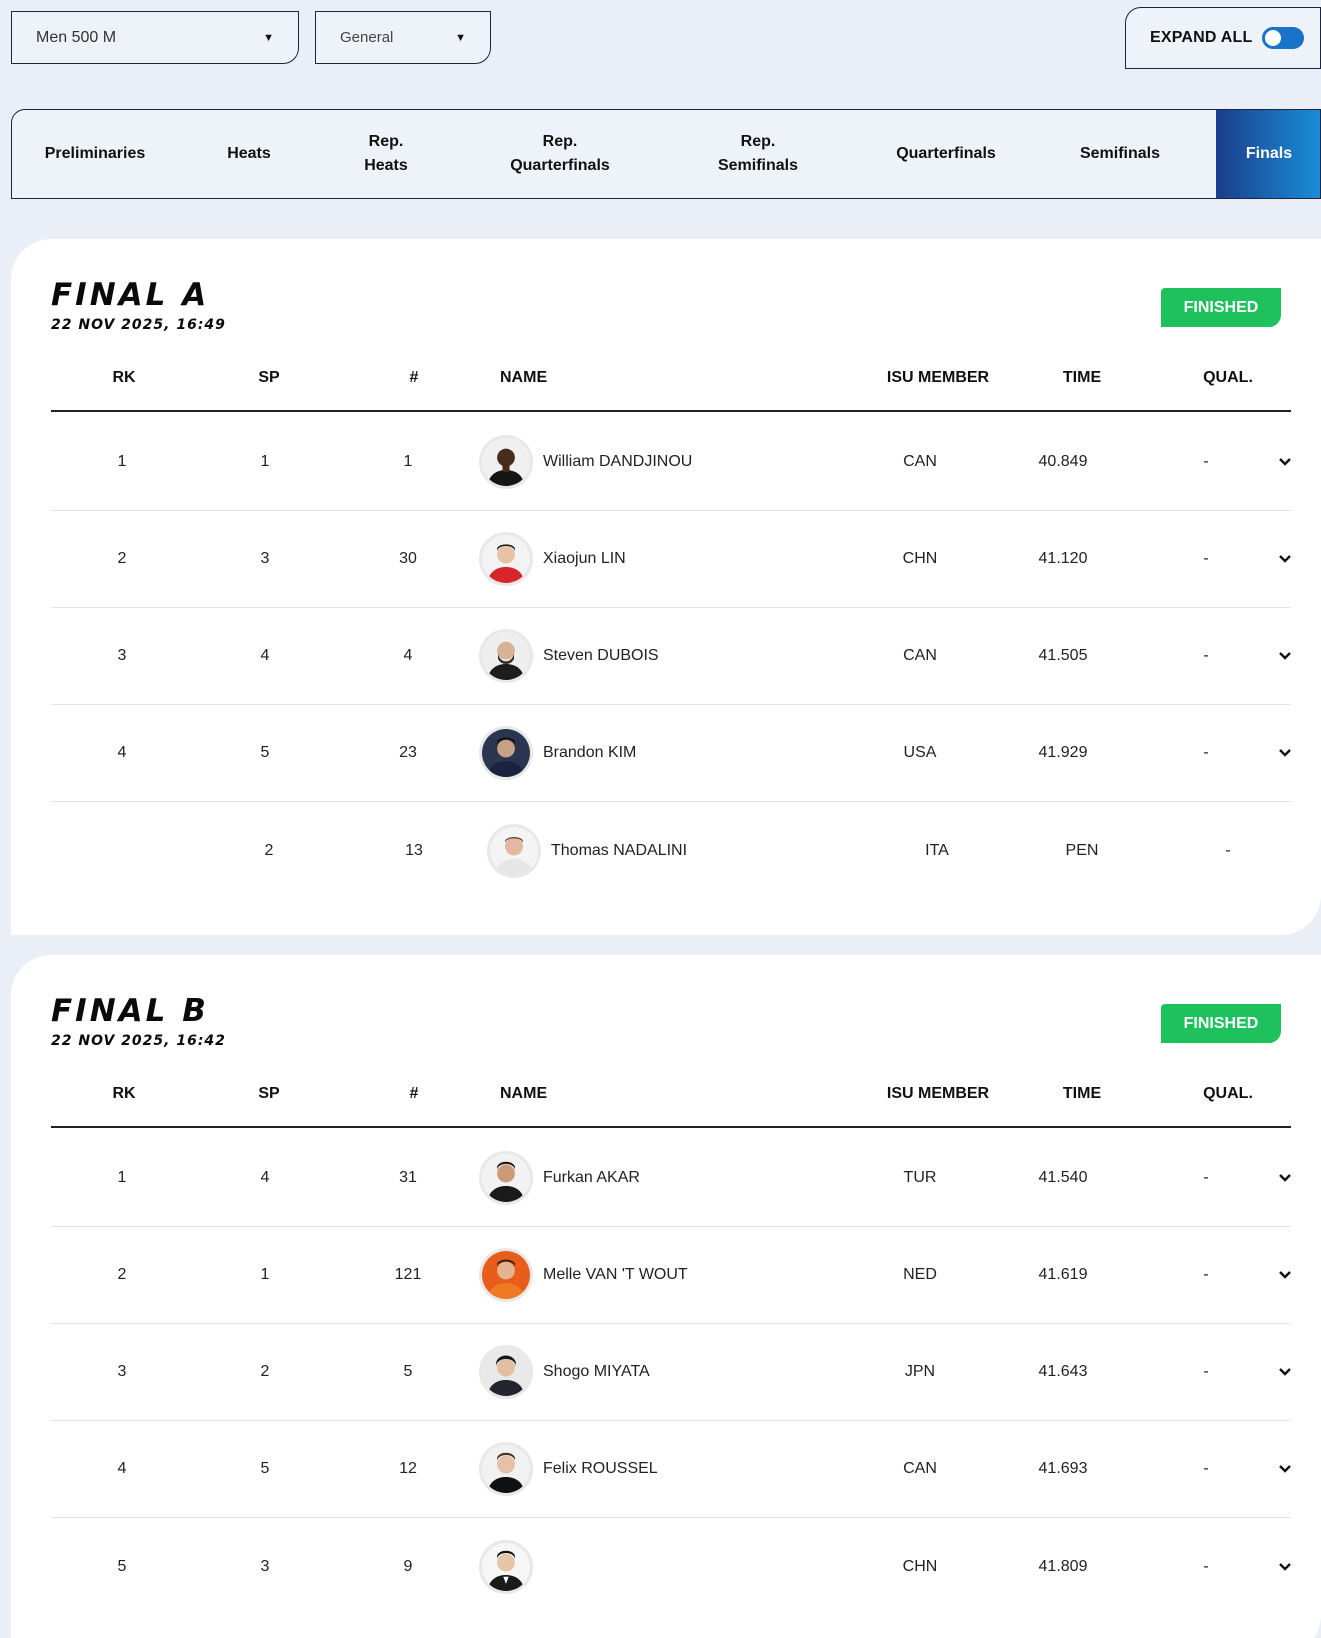 The height and width of the screenshot is (1638, 1321). Describe the element at coordinates (408, 1371) in the screenshot. I see `bib-number: 5` at that location.